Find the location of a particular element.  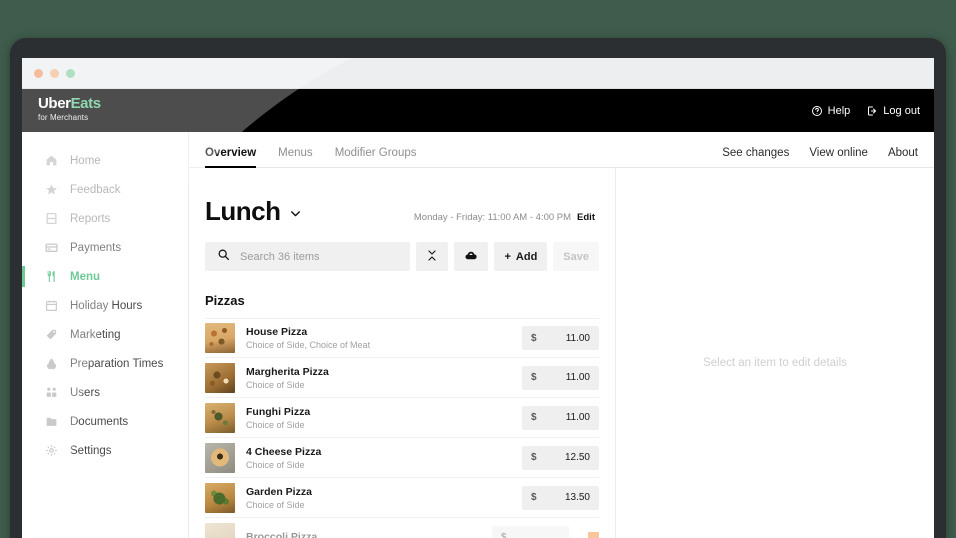

detail-placeholder: Select an item to edit details is located at coordinates (775, 363).